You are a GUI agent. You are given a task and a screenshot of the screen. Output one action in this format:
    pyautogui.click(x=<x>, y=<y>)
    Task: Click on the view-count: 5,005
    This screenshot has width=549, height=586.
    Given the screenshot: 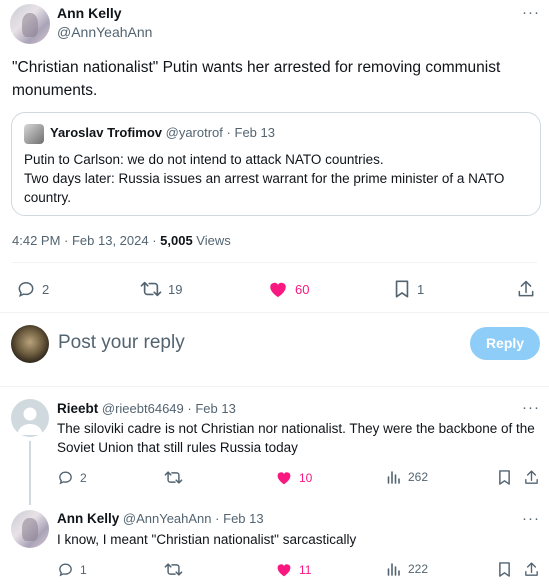 What is the action you would take?
    pyautogui.click(x=176, y=240)
    